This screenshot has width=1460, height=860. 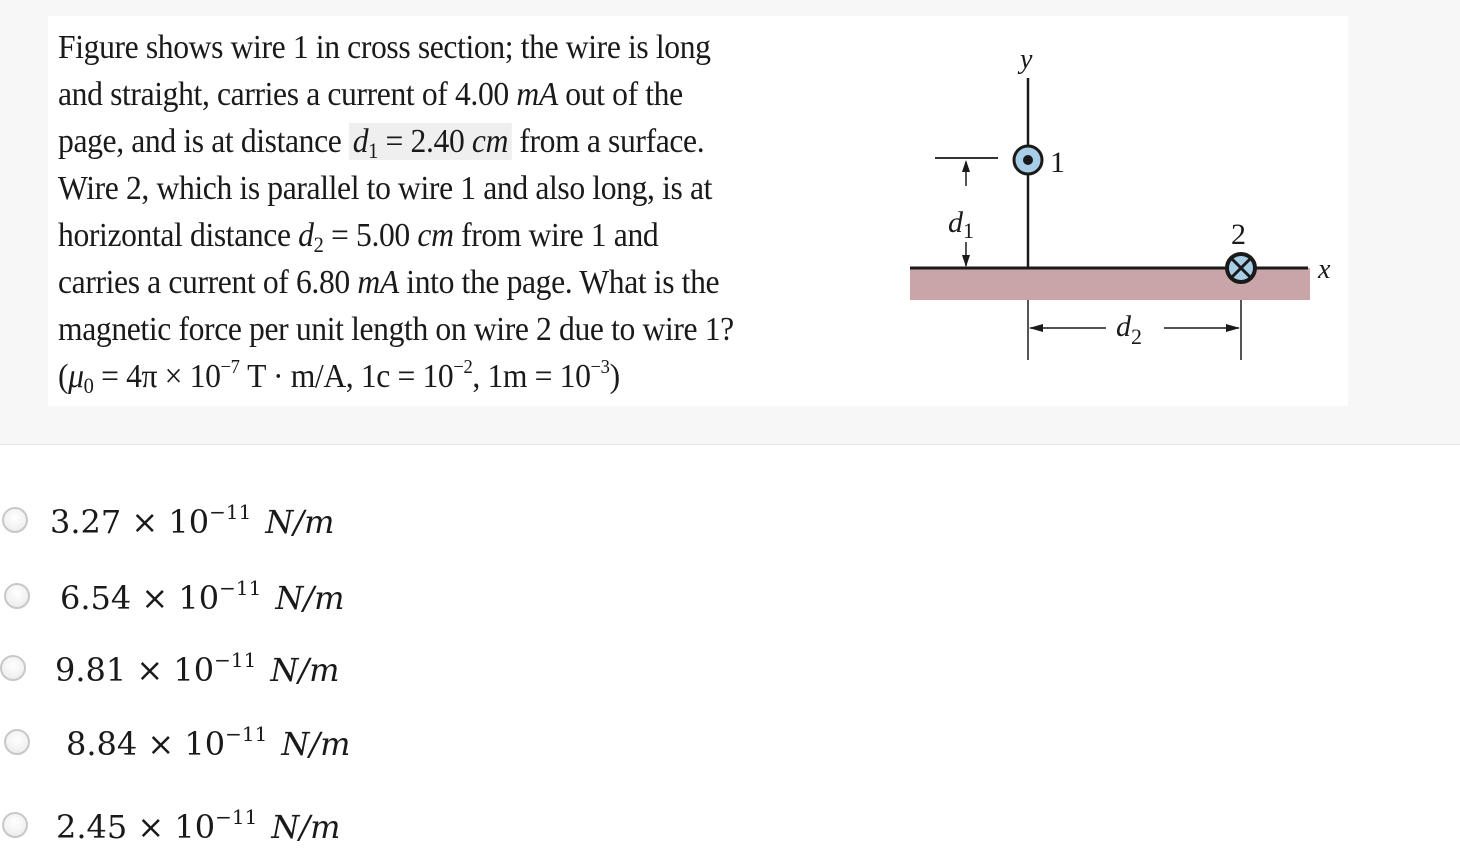 I want to click on wire-1-label: 1, so click(x=1057, y=162).